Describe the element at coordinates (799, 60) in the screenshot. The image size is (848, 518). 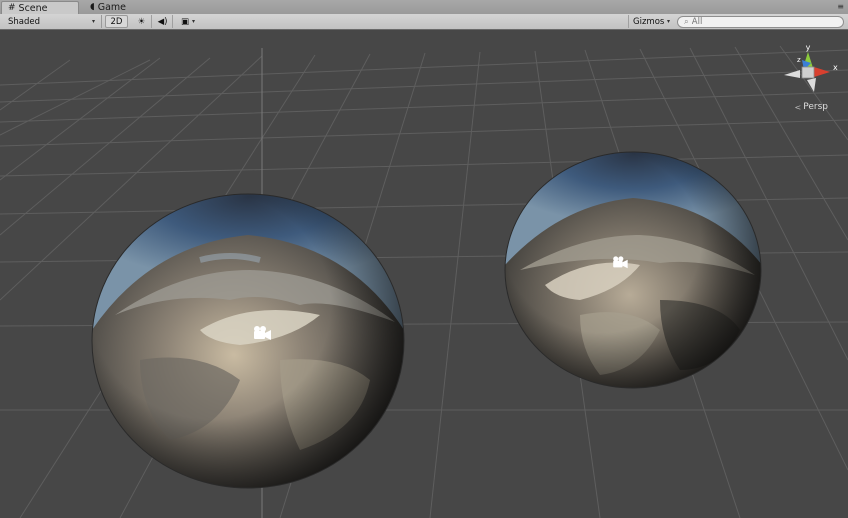
I see `gizmo-z-label: z` at that location.